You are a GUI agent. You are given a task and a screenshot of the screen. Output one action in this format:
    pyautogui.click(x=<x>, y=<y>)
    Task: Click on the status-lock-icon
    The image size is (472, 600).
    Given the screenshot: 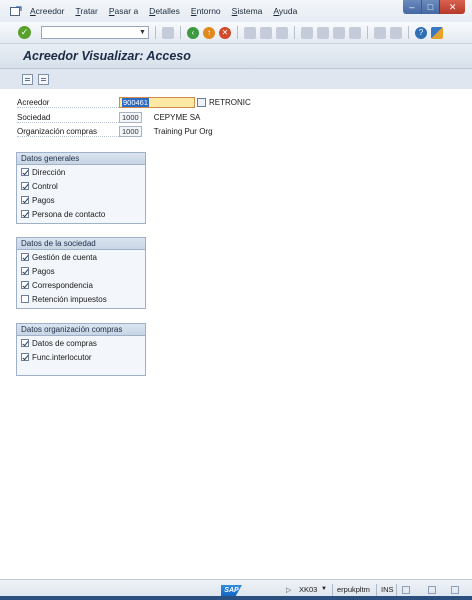 What is the action you would take?
    pyautogui.click(x=432, y=590)
    